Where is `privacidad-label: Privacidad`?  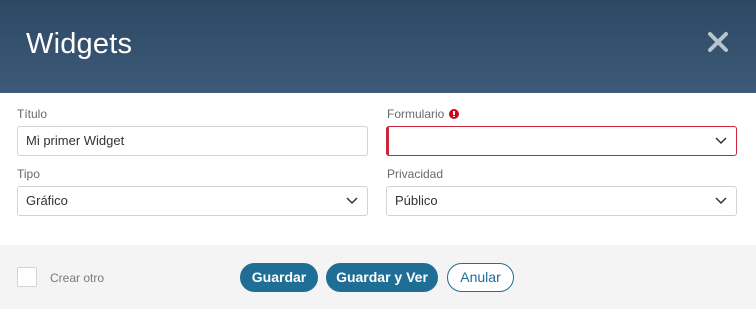
privacidad-label: Privacidad is located at coordinates (415, 174).